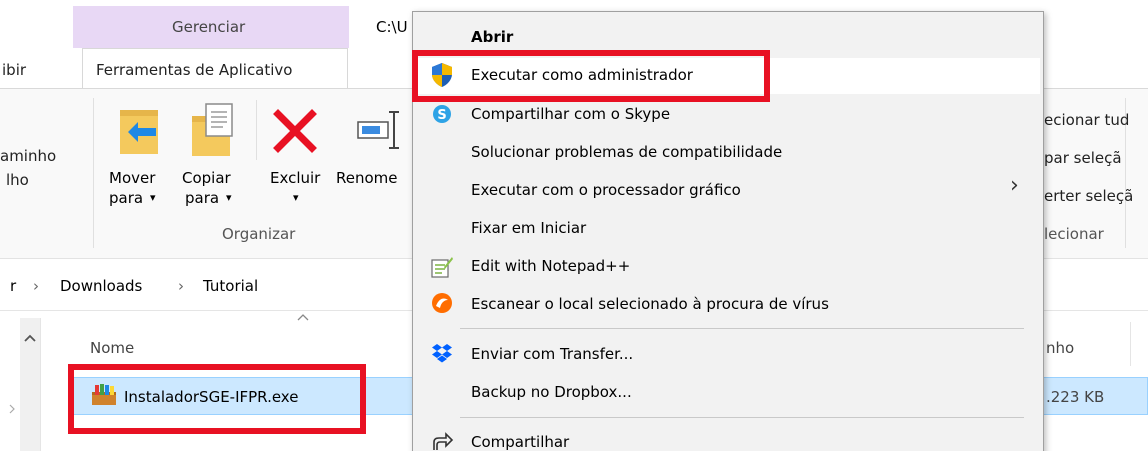  Describe the element at coordinates (591, 76) in the screenshot. I see `annotation-highlight-run-as-admin` at that location.